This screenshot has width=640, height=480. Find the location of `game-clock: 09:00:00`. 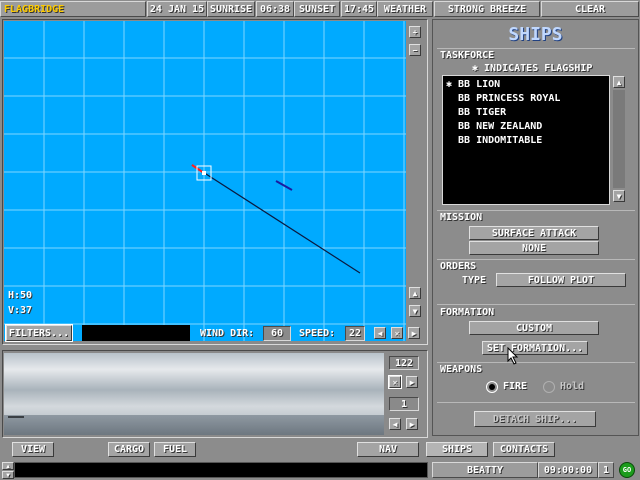

game-clock: 09:00:00 is located at coordinates (568, 470).